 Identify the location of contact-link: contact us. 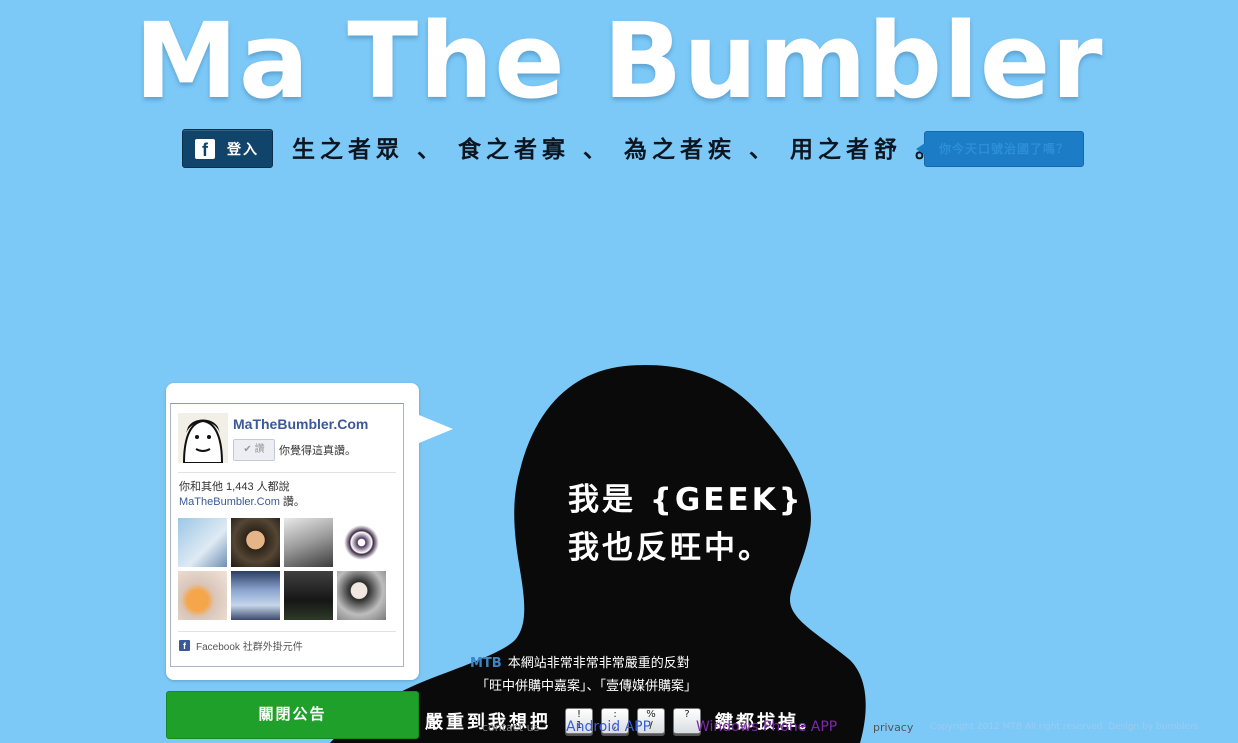
(510, 727).